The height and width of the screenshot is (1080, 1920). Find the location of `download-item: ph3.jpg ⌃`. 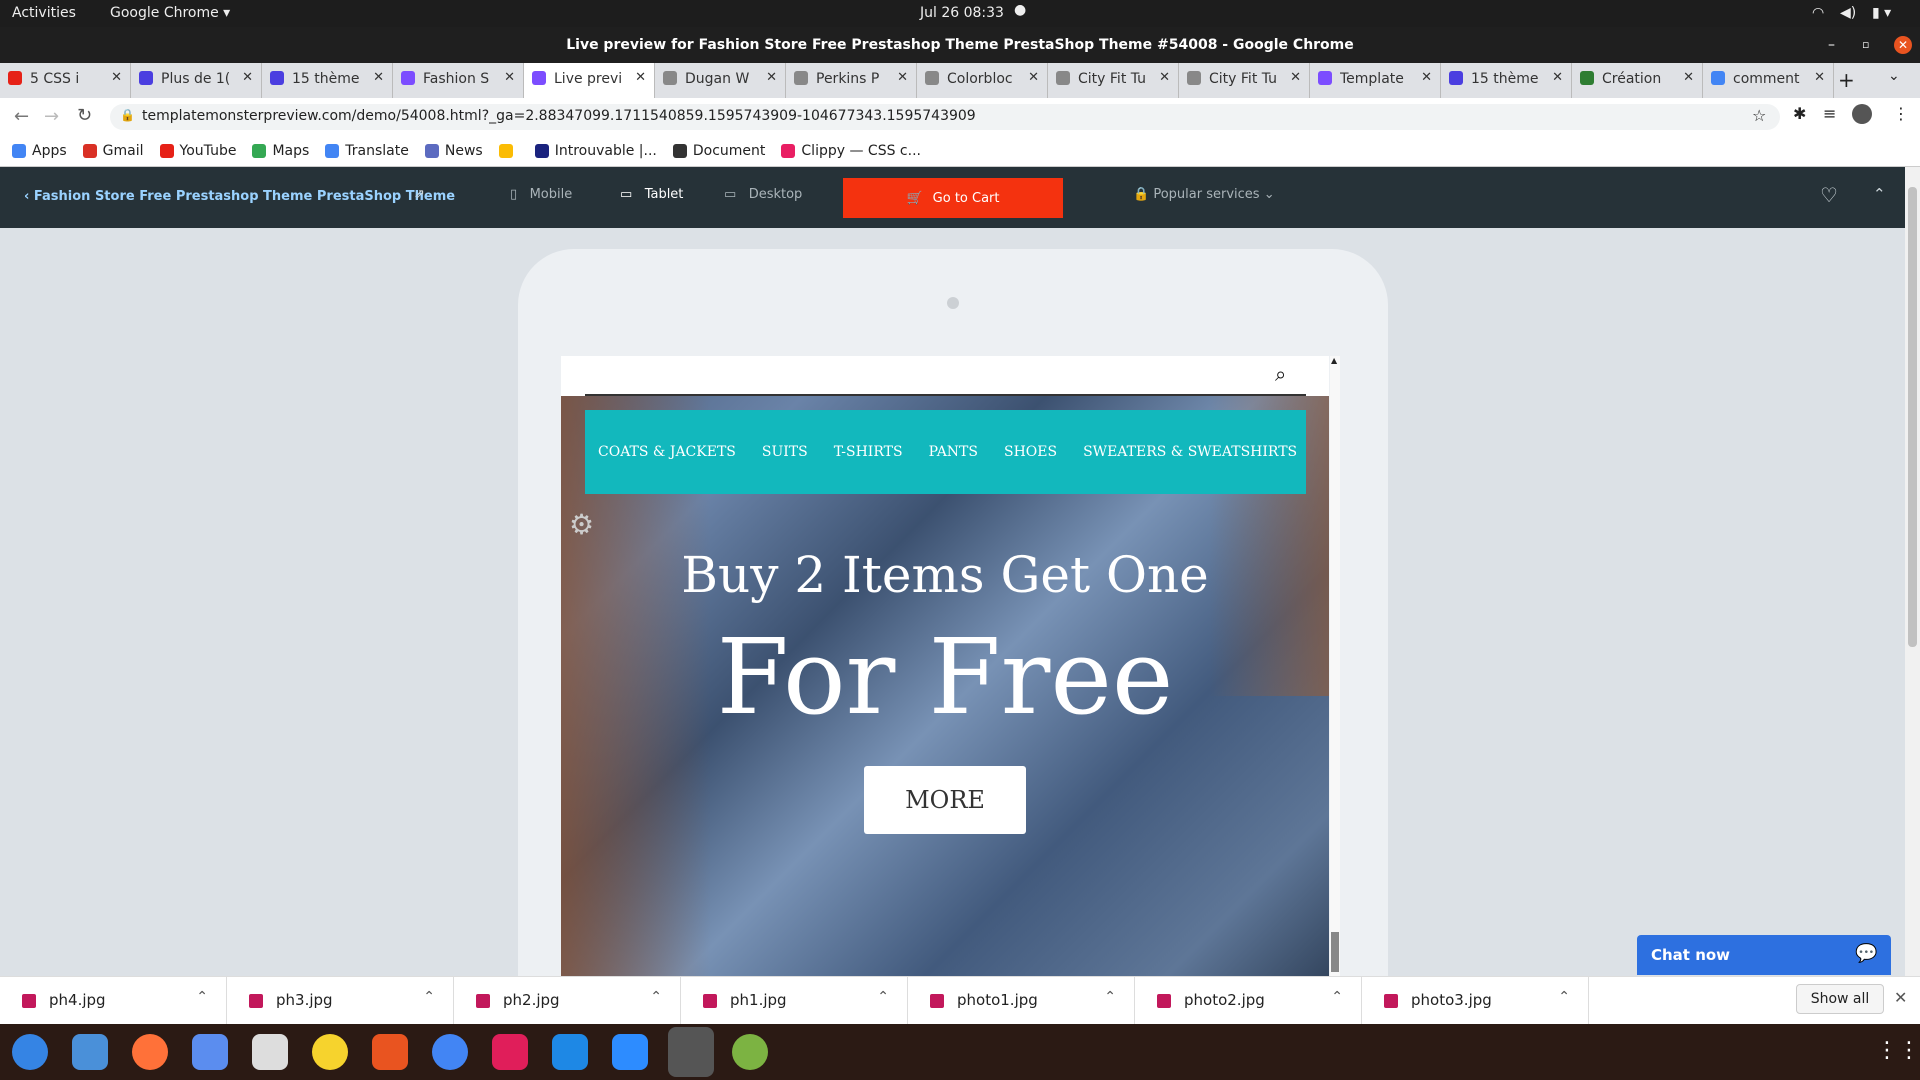

download-item: ph3.jpg ⌃ is located at coordinates (340, 1001).